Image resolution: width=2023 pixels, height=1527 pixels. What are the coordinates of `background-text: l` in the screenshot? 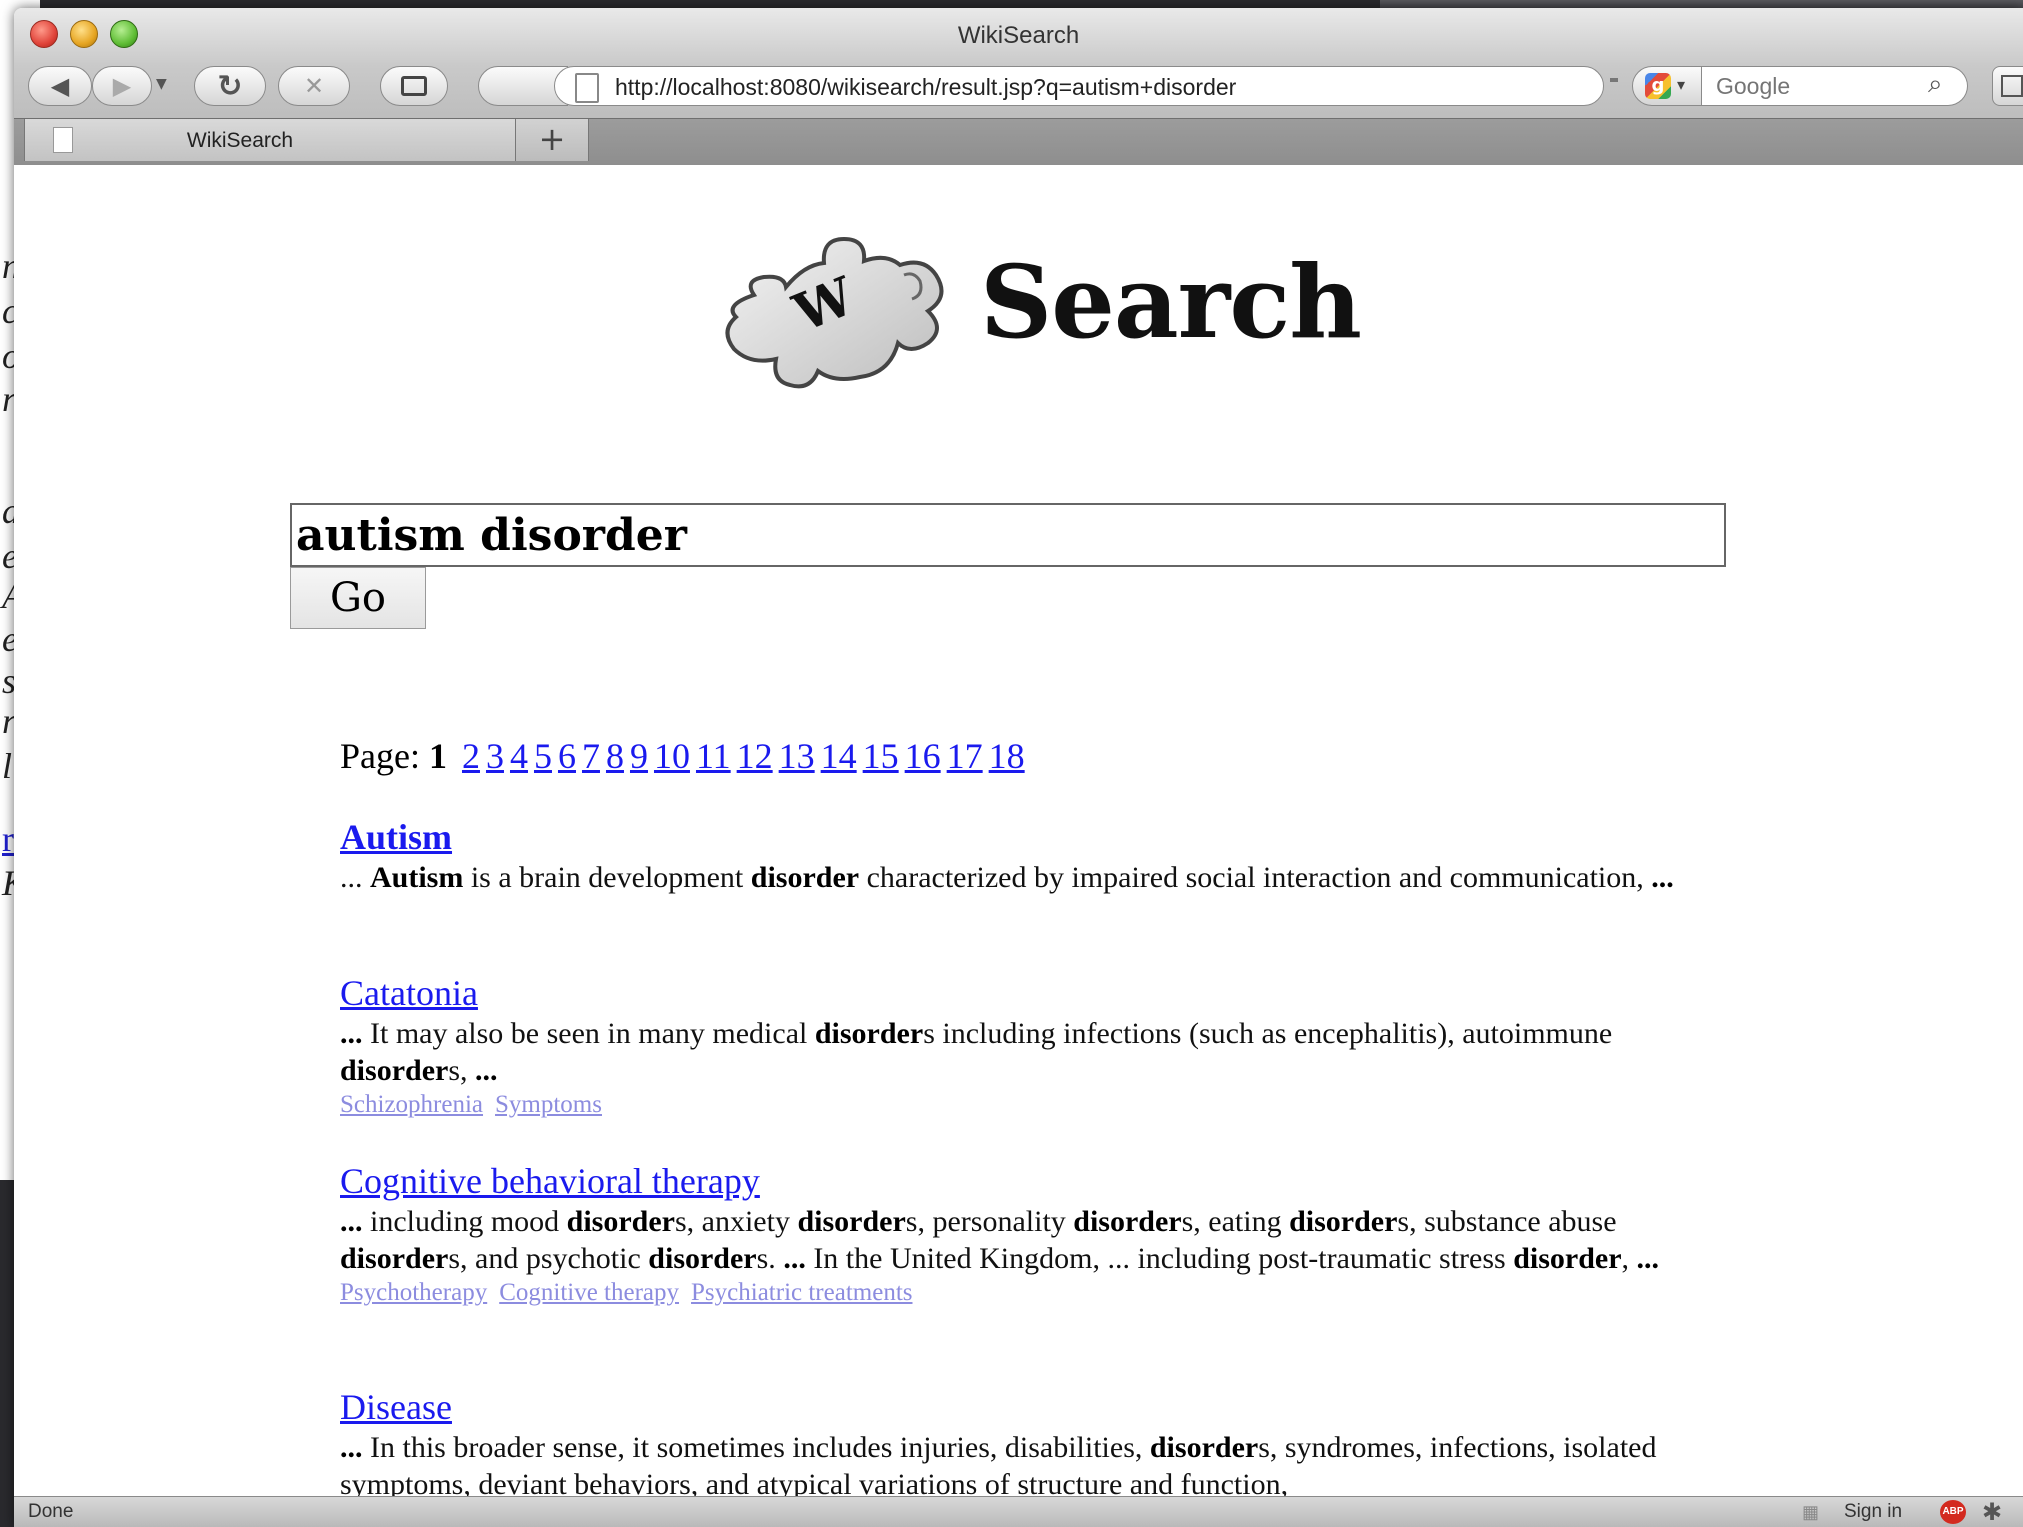 It's located at (7, 766).